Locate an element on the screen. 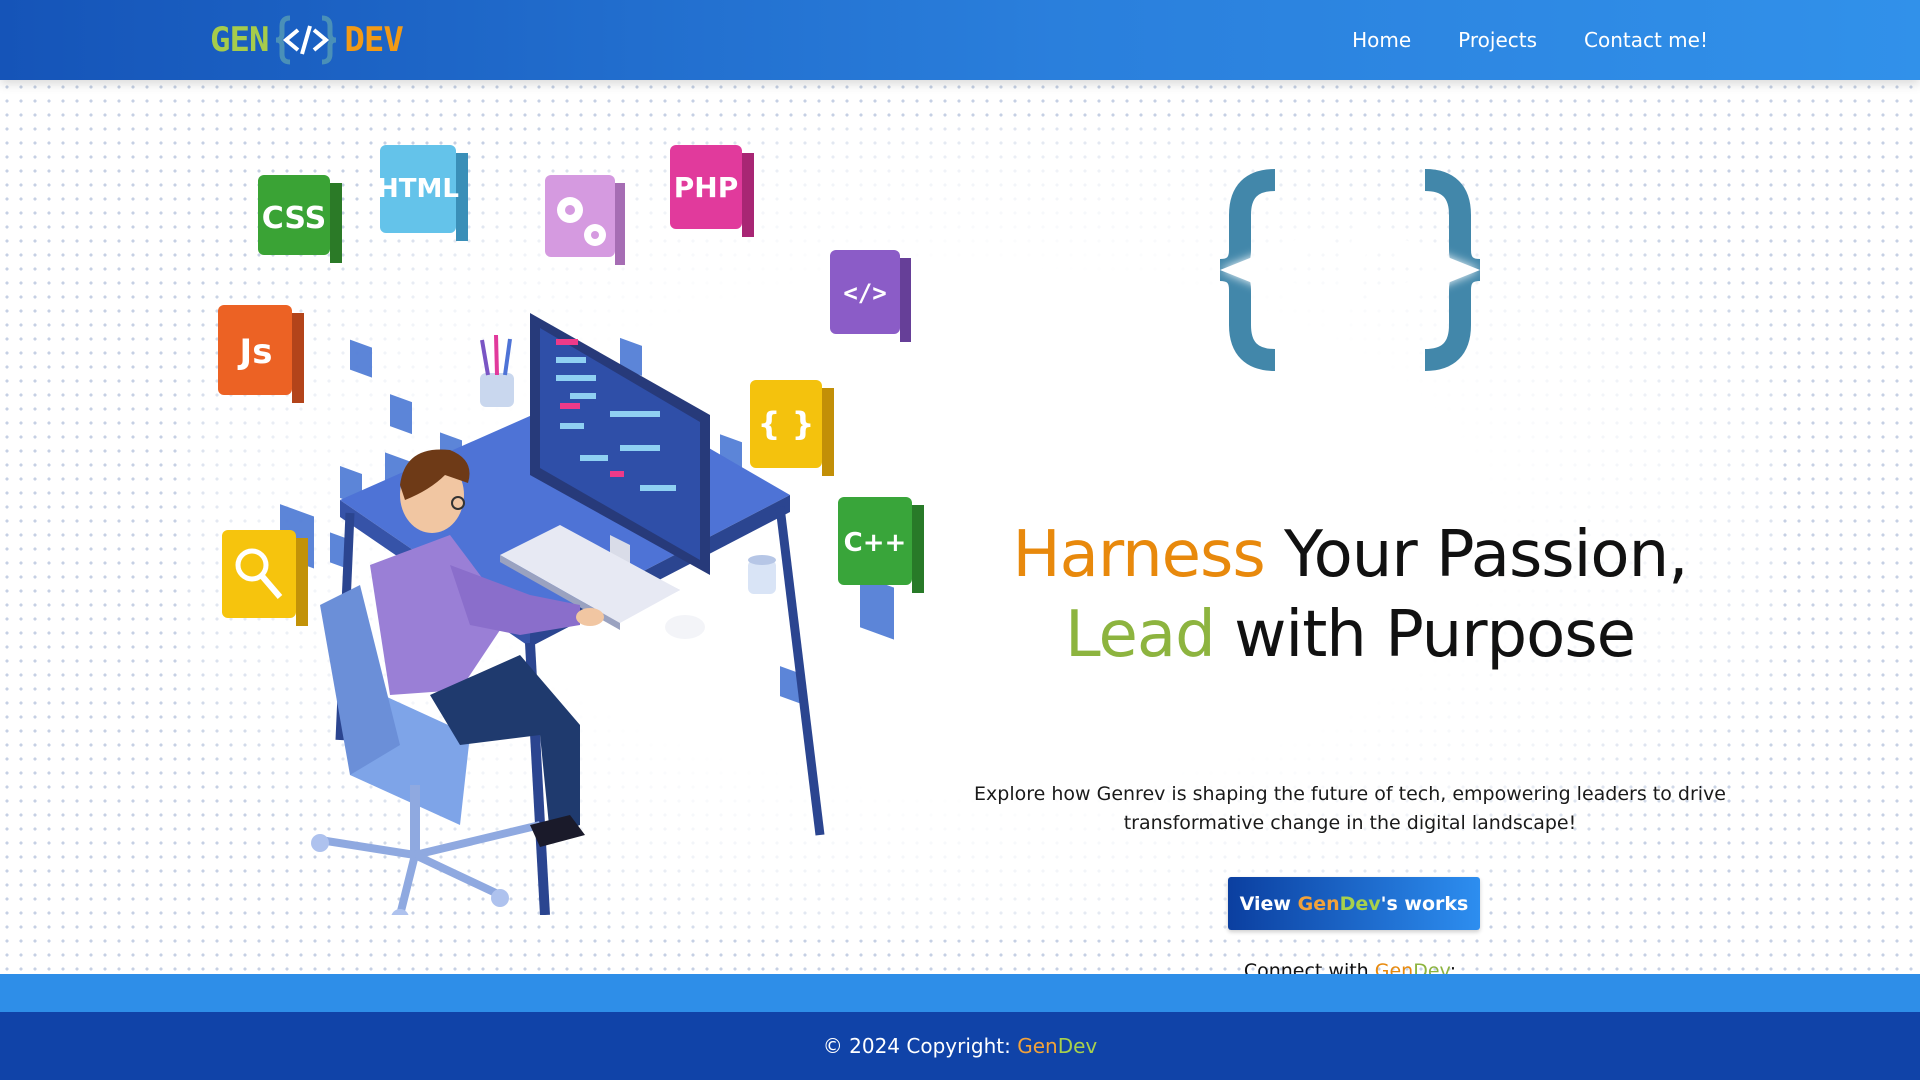 This screenshot has height=1080, width=1920. css-cube-icon: CSS is located at coordinates (300, 219).